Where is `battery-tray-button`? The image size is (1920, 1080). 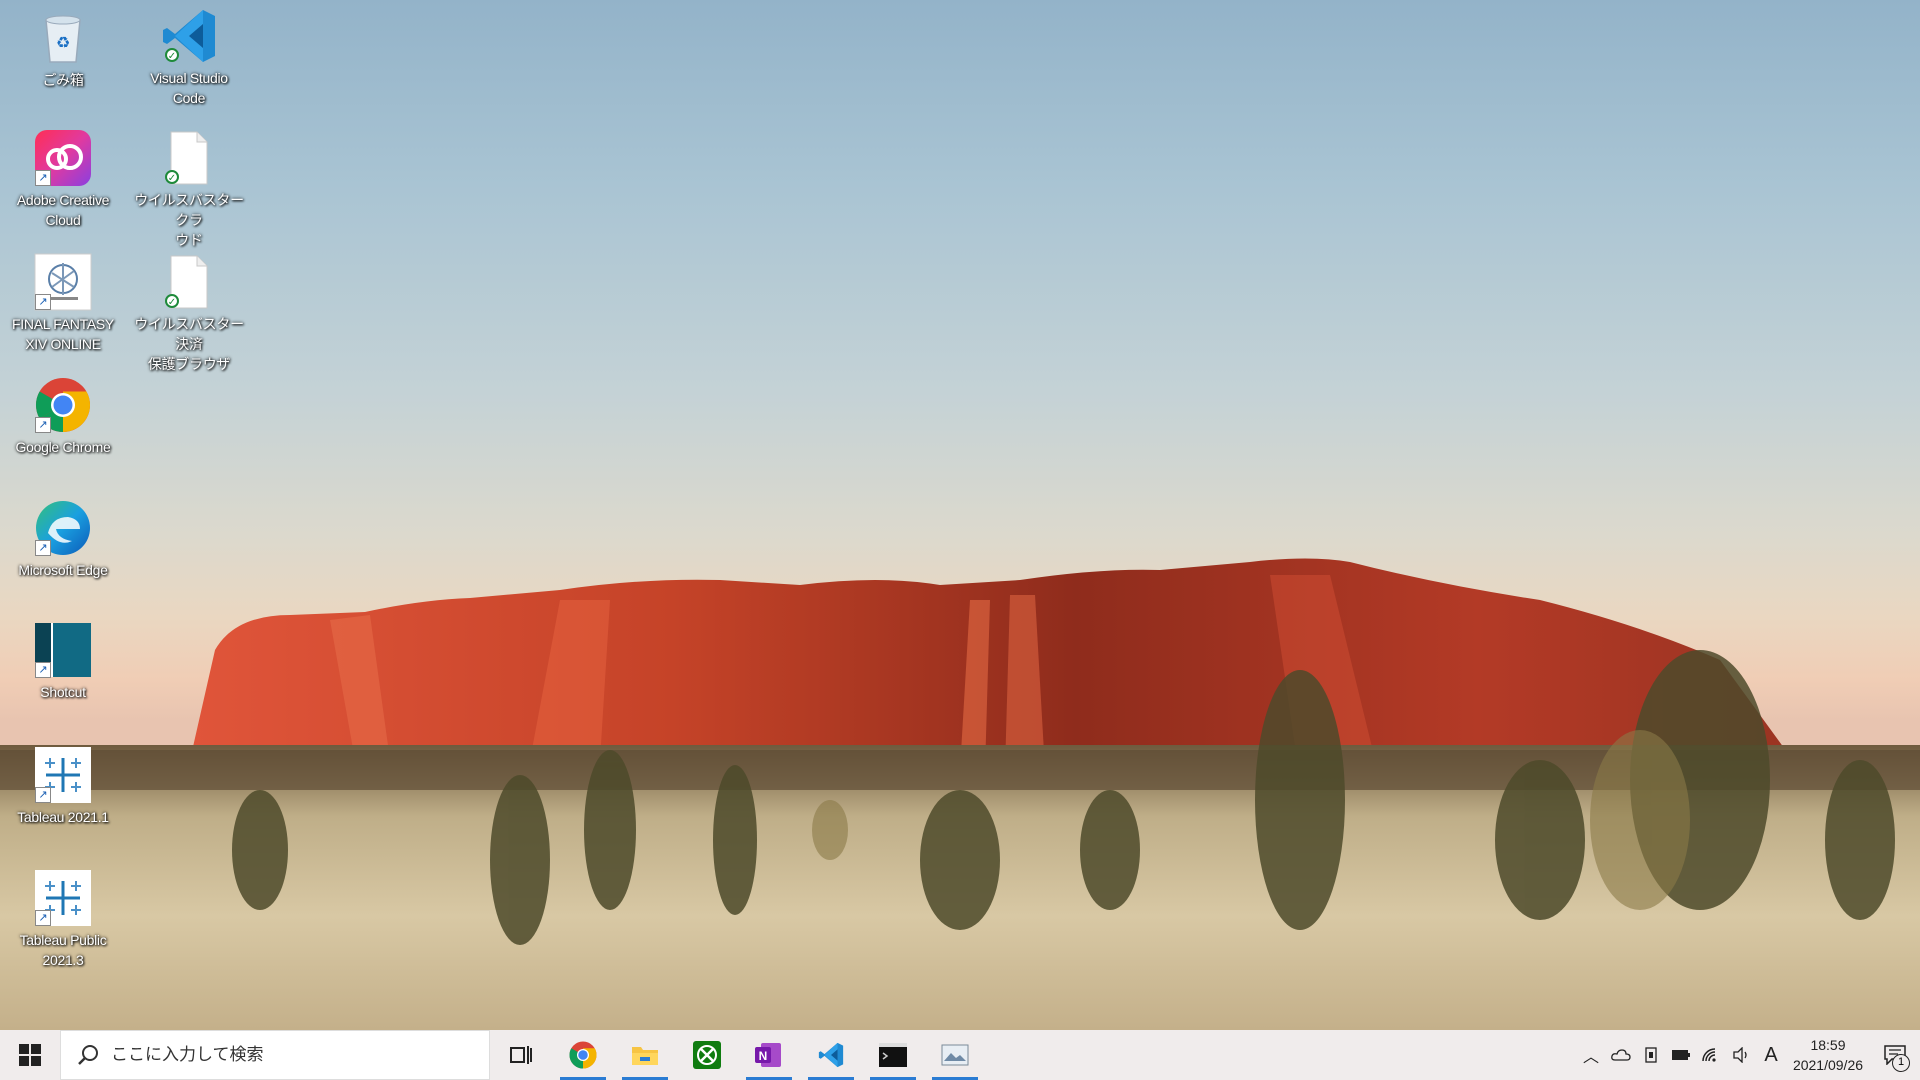
battery-tray-button is located at coordinates (1681, 1055).